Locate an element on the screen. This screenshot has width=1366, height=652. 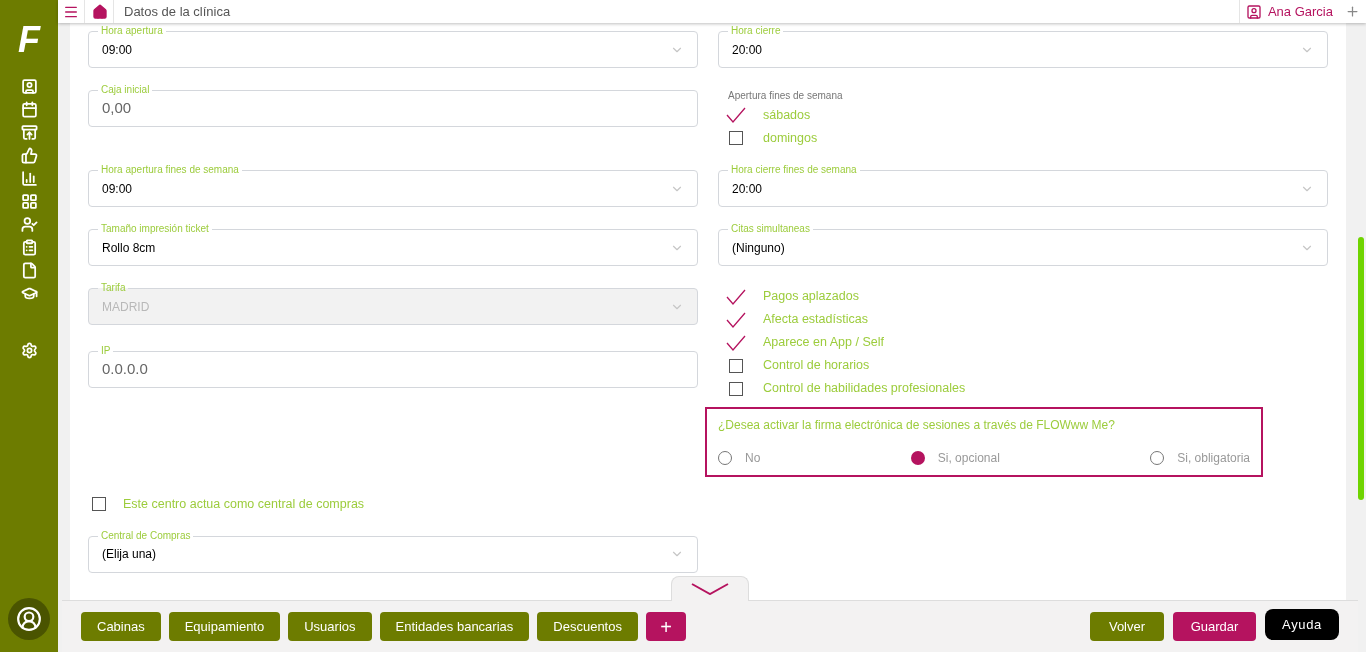
radio-icon is located at coordinates (917, 458).